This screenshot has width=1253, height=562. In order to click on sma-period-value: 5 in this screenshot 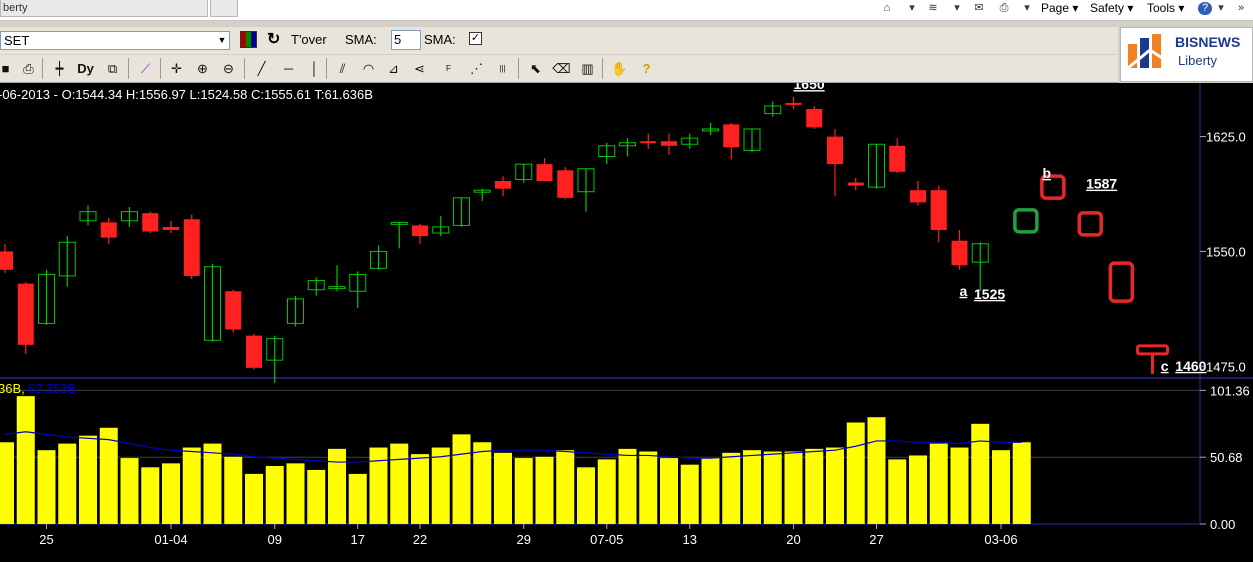, I will do `click(398, 39)`.